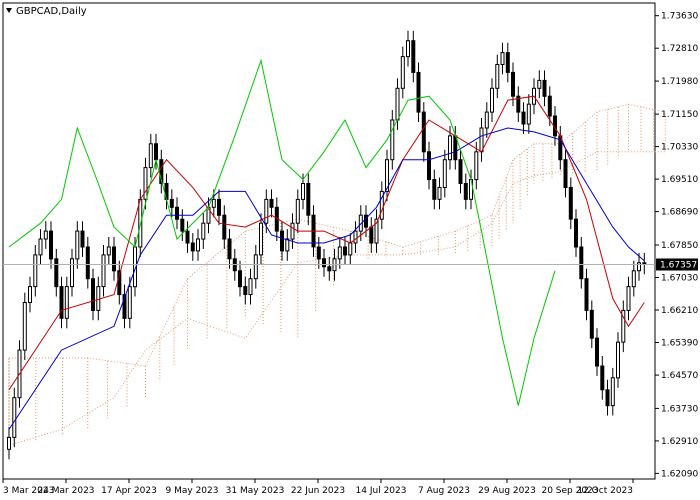 The image size is (700, 500). I want to click on current-price-label: 1.67357, so click(678, 266).